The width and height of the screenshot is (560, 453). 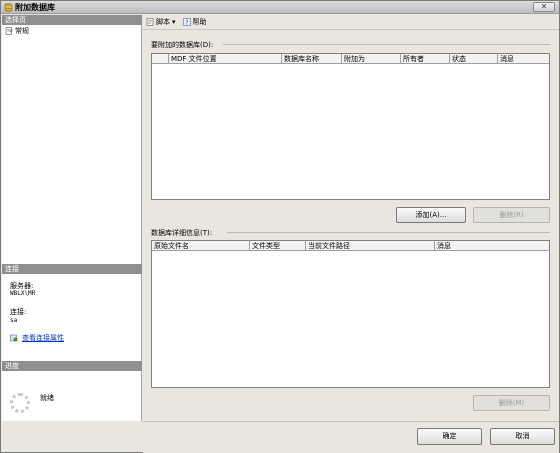 What do you see at coordinates (182, 45) in the screenshot?
I see `attach-databases-label: 要附加的数据库(D):` at bounding box center [182, 45].